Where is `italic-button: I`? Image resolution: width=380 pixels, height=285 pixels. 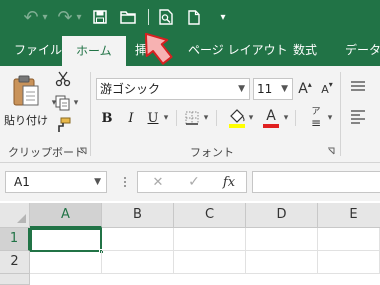 italic-button: I is located at coordinates (131, 118).